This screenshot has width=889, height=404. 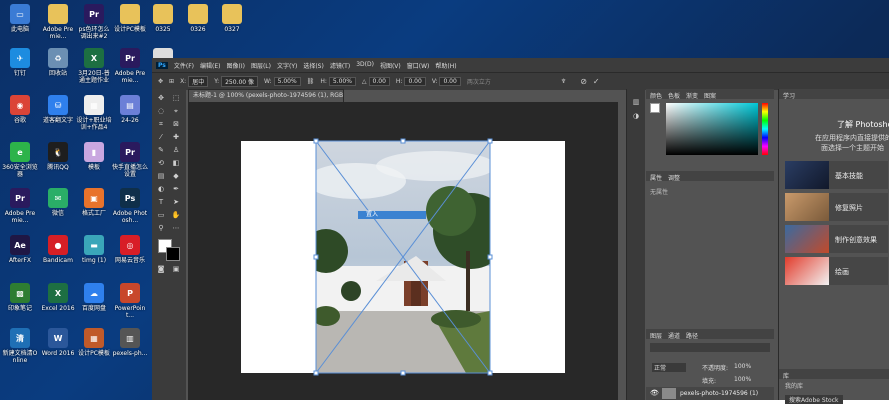 What do you see at coordinates (240, 81) in the screenshot?
I see `y-field: 250.00 像` at bounding box center [240, 81].